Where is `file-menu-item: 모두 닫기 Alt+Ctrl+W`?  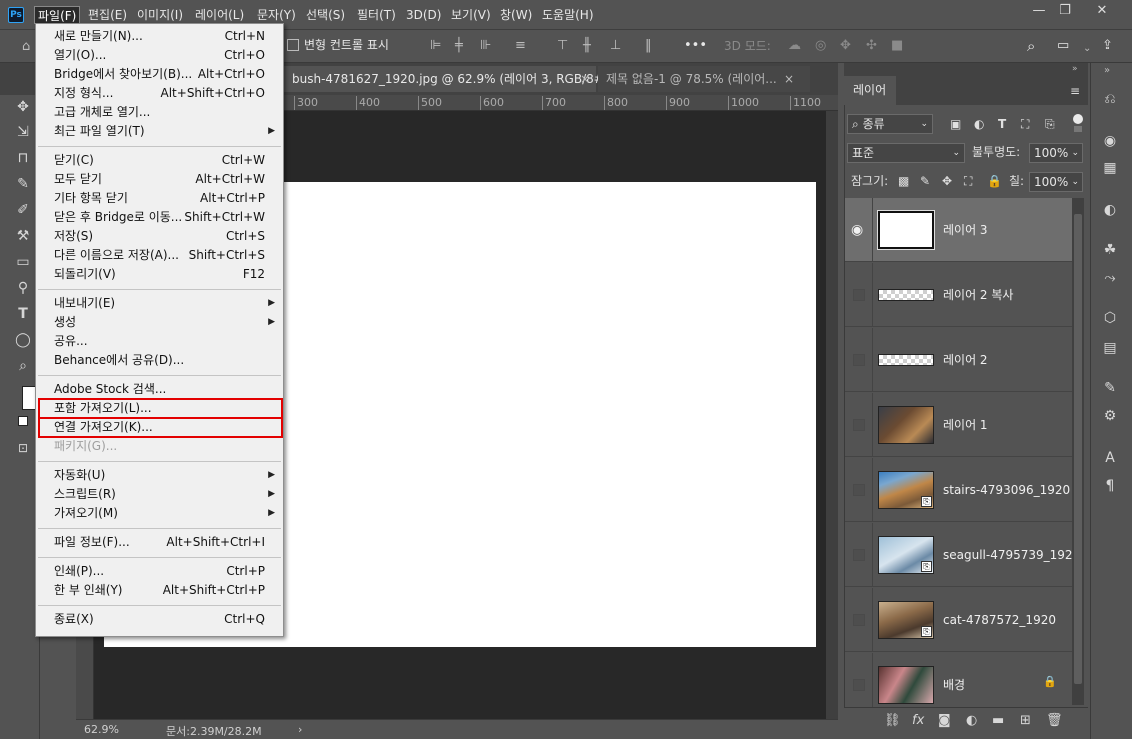
file-menu-item: 모두 닫기 Alt+Ctrl+W is located at coordinates (159, 179).